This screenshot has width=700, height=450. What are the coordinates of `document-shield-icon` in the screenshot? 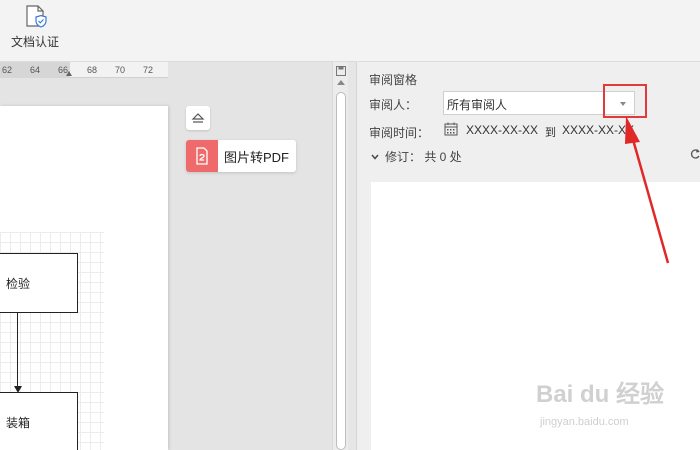 It's located at (36, 16).